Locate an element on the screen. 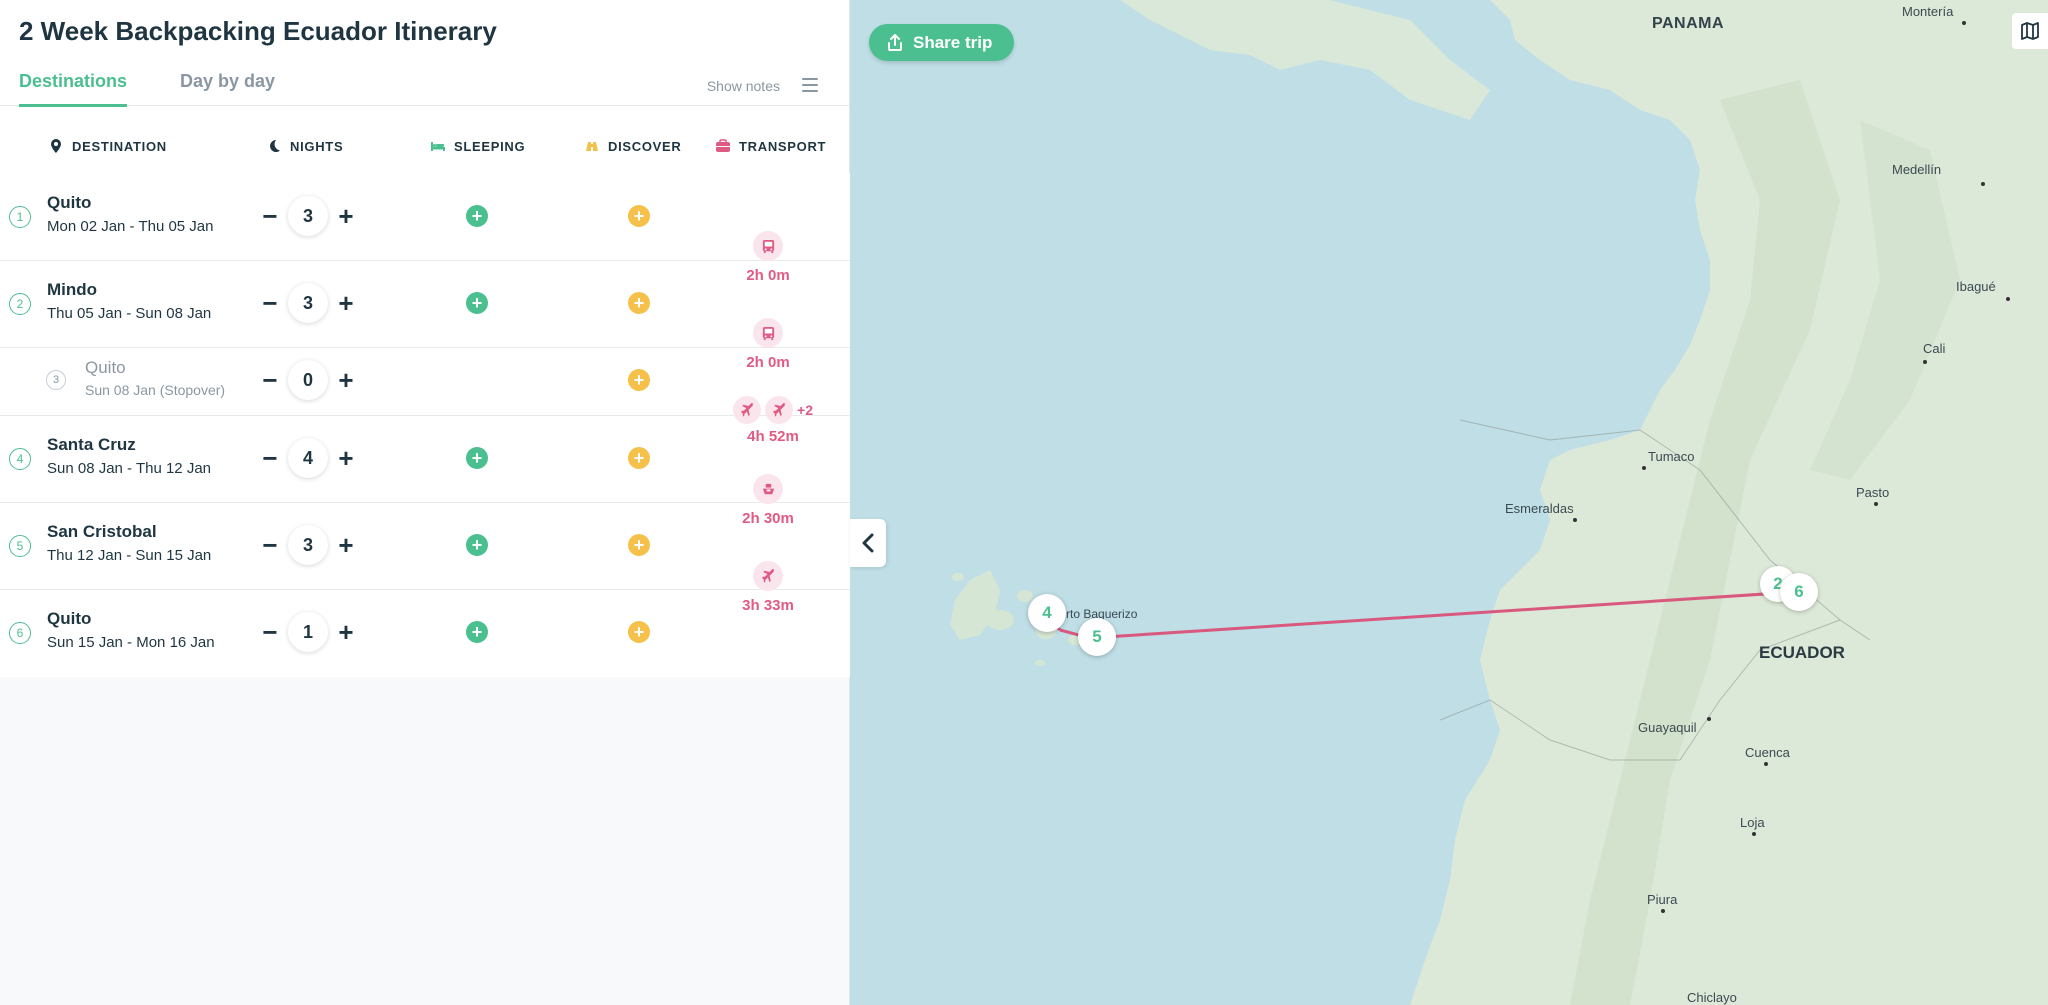 This screenshot has width=2048, height=1005. map-marker: 6 is located at coordinates (1799, 592).